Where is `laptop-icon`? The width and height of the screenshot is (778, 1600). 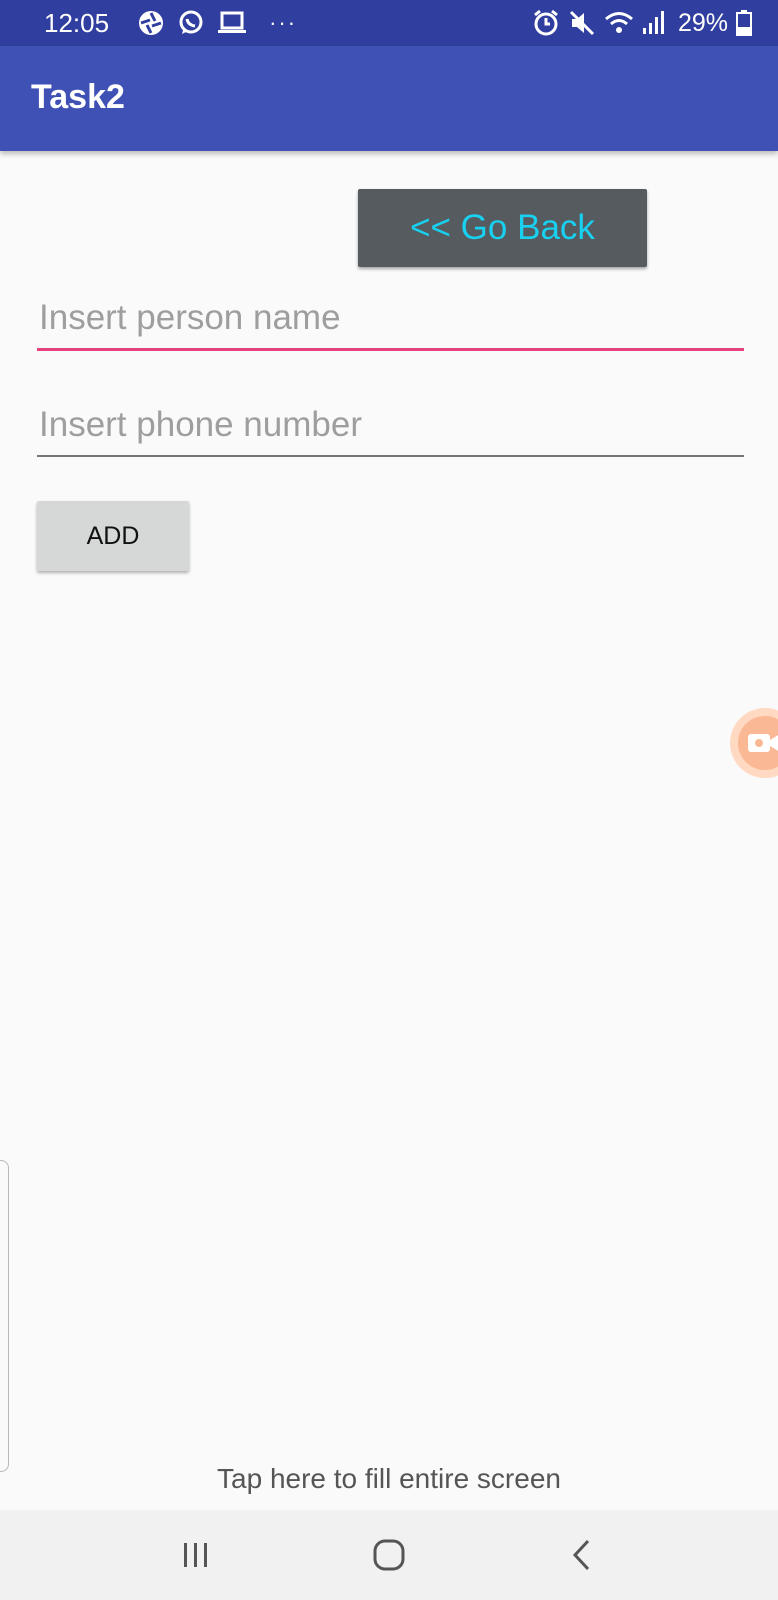 laptop-icon is located at coordinates (232, 23).